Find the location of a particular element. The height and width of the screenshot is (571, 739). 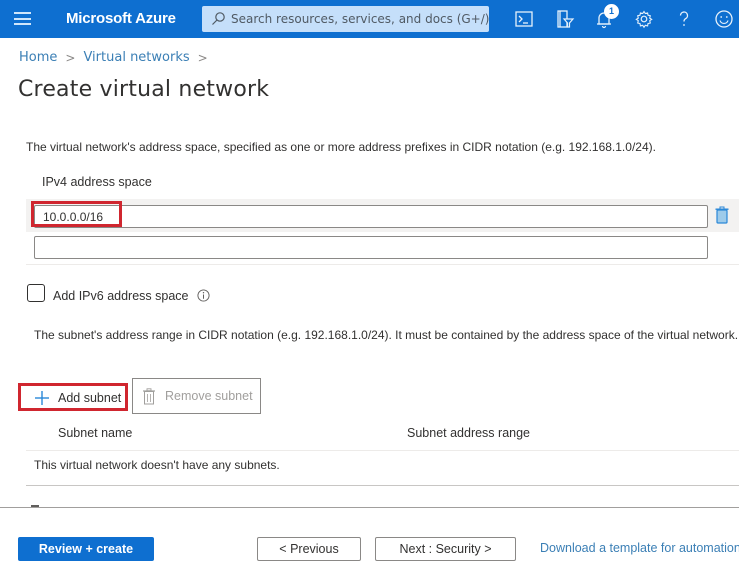

divider is located at coordinates (382, 264).